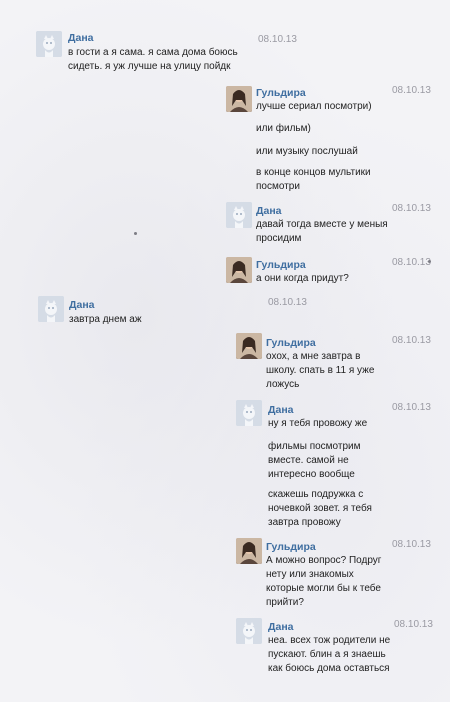  What do you see at coordinates (313, 356) in the screenshot?
I see `message-text: охох, а мне завтра в` at bounding box center [313, 356].